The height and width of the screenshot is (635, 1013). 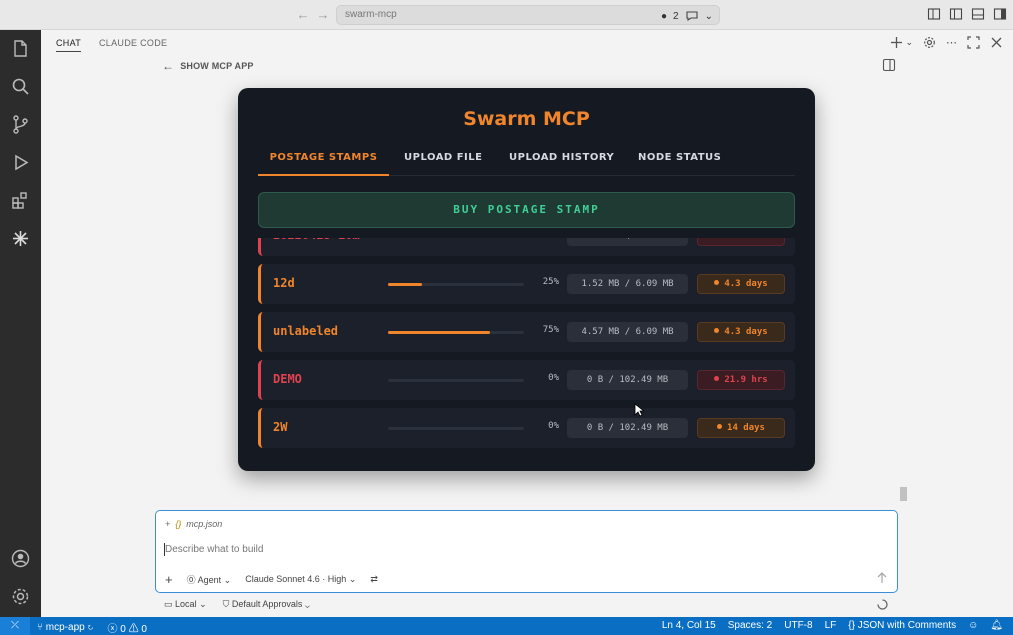 What do you see at coordinates (204, 524) in the screenshot?
I see `context-file: mcp.json` at bounding box center [204, 524].